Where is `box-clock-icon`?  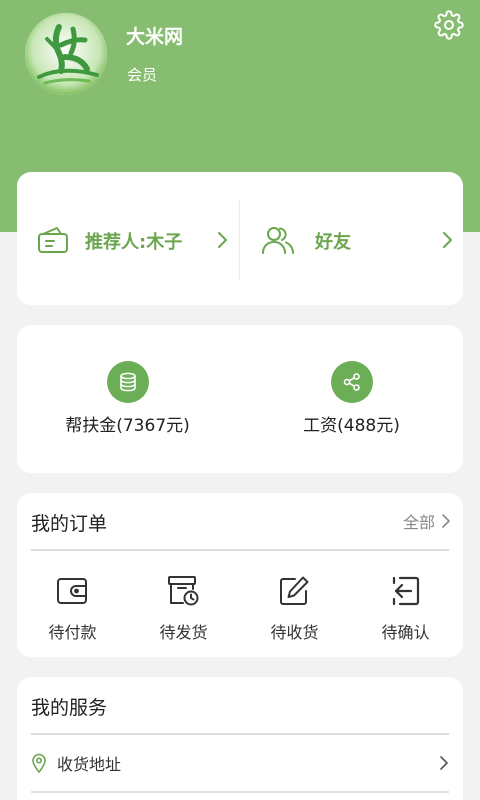
box-clock-icon is located at coordinates (183, 591).